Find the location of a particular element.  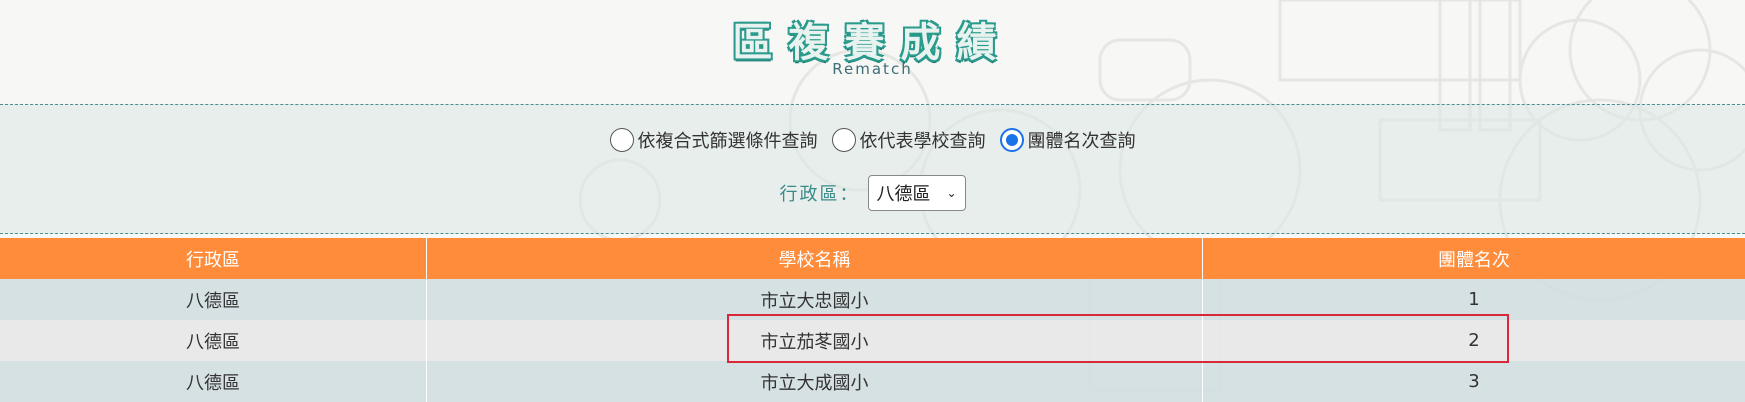

district-filter: 行政區： 八德區 ⌄ is located at coordinates (872, 193).